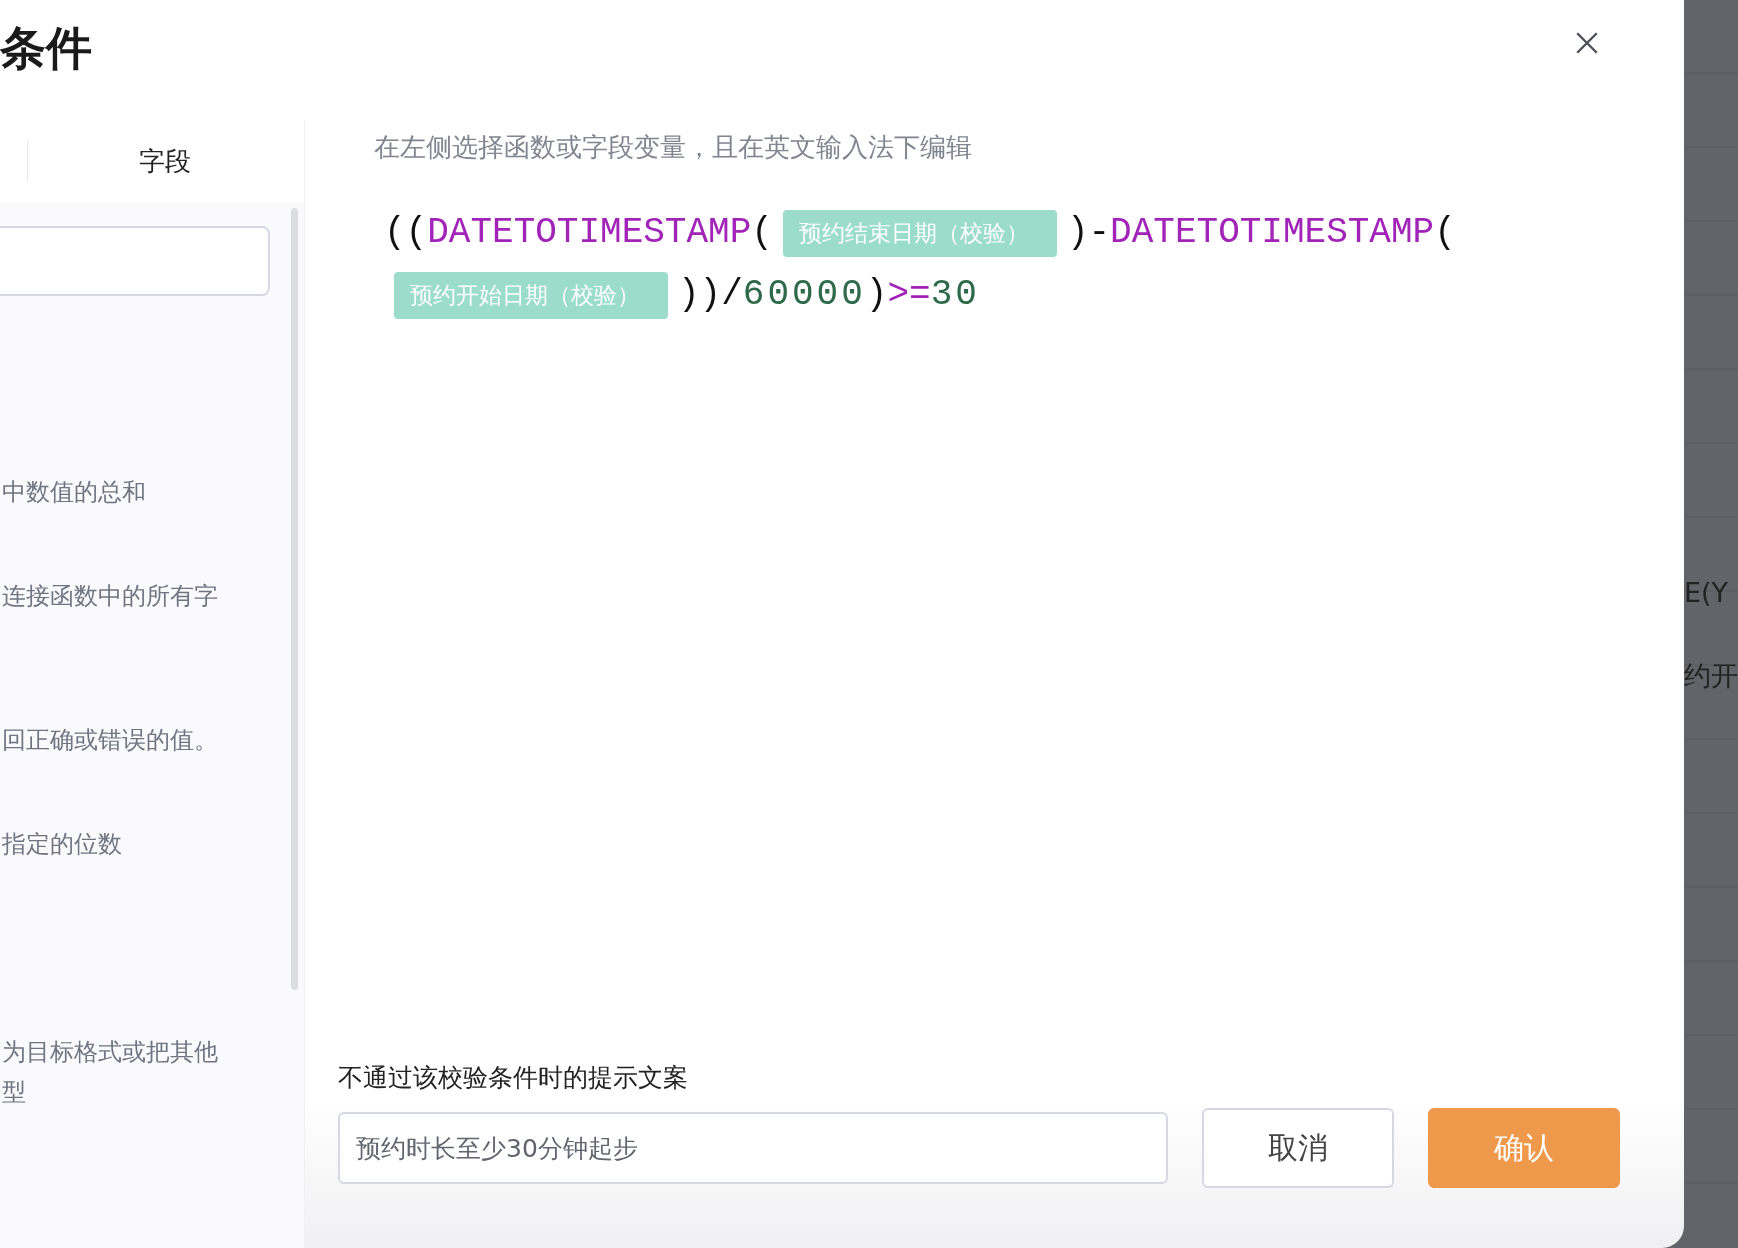  What do you see at coordinates (1587, 43) in the screenshot?
I see `close-icon` at bounding box center [1587, 43].